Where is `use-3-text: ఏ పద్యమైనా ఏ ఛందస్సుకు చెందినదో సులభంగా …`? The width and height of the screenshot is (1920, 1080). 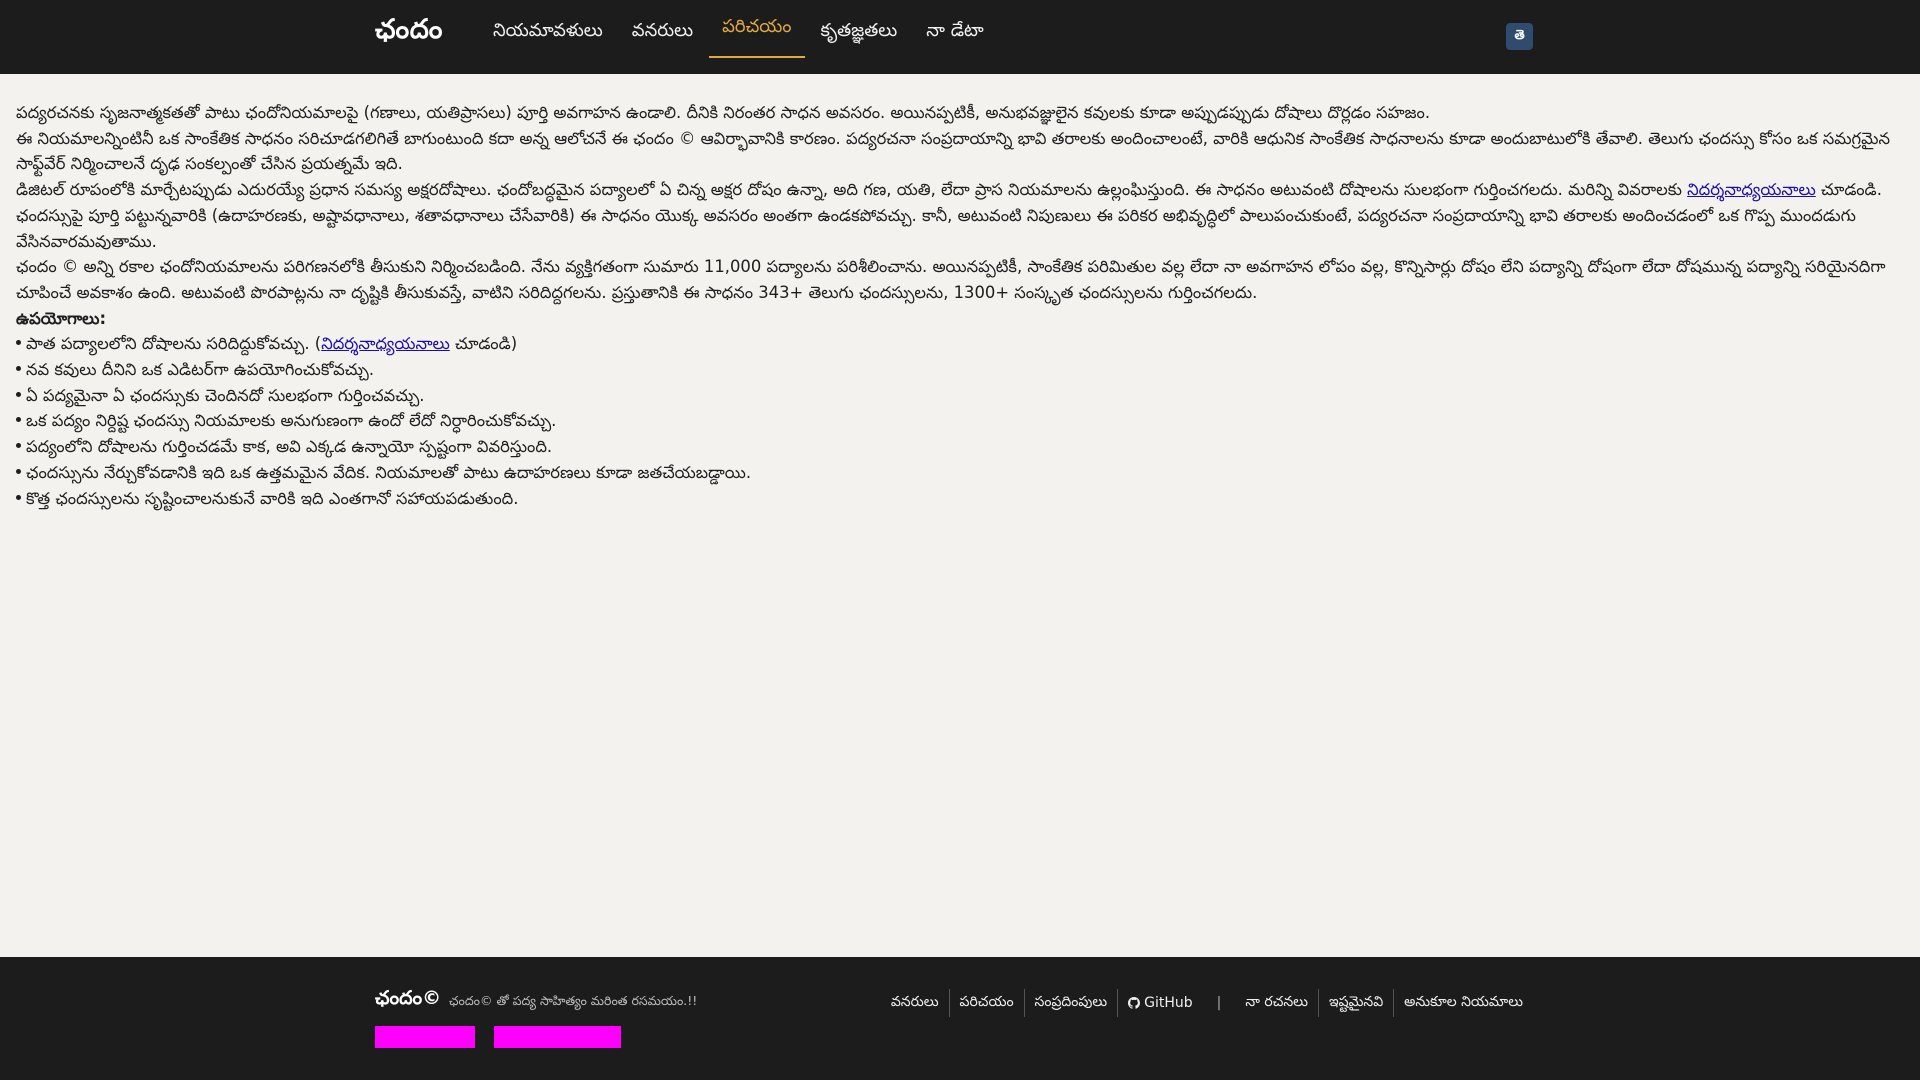 use-3-text: ఏ పద్యమైనా ఏ ఛందస్సుకు చెందినదో సులభంగా … is located at coordinates (225, 395).